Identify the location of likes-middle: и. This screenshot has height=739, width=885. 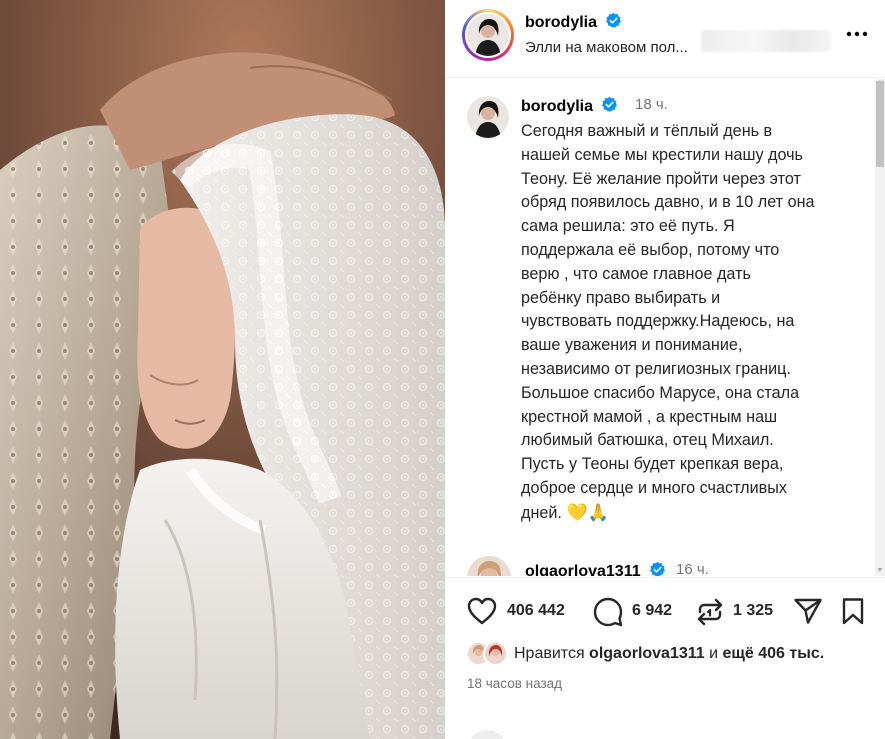
(713, 653).